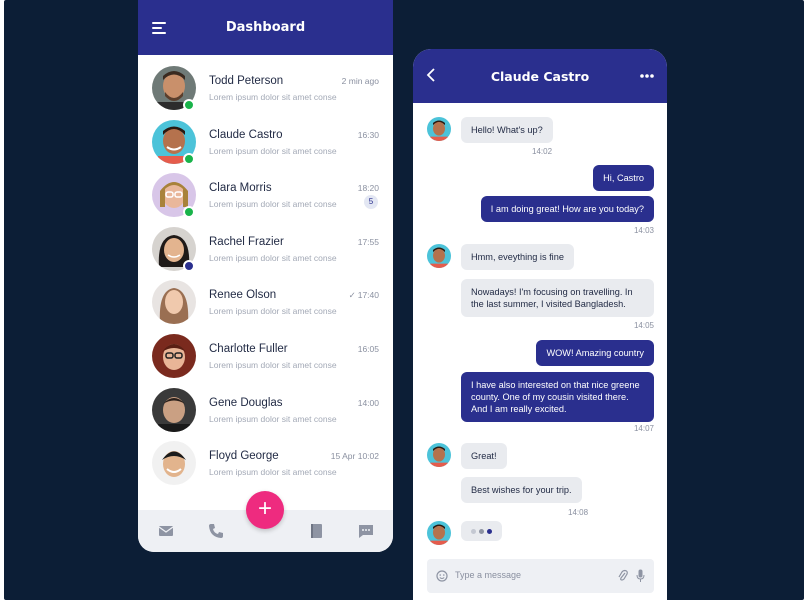 This screenshot has width=810, height=604. Describe the element at coordinates (540, 576) in the screenshot. I see `message-composer: Type a message` at that location.